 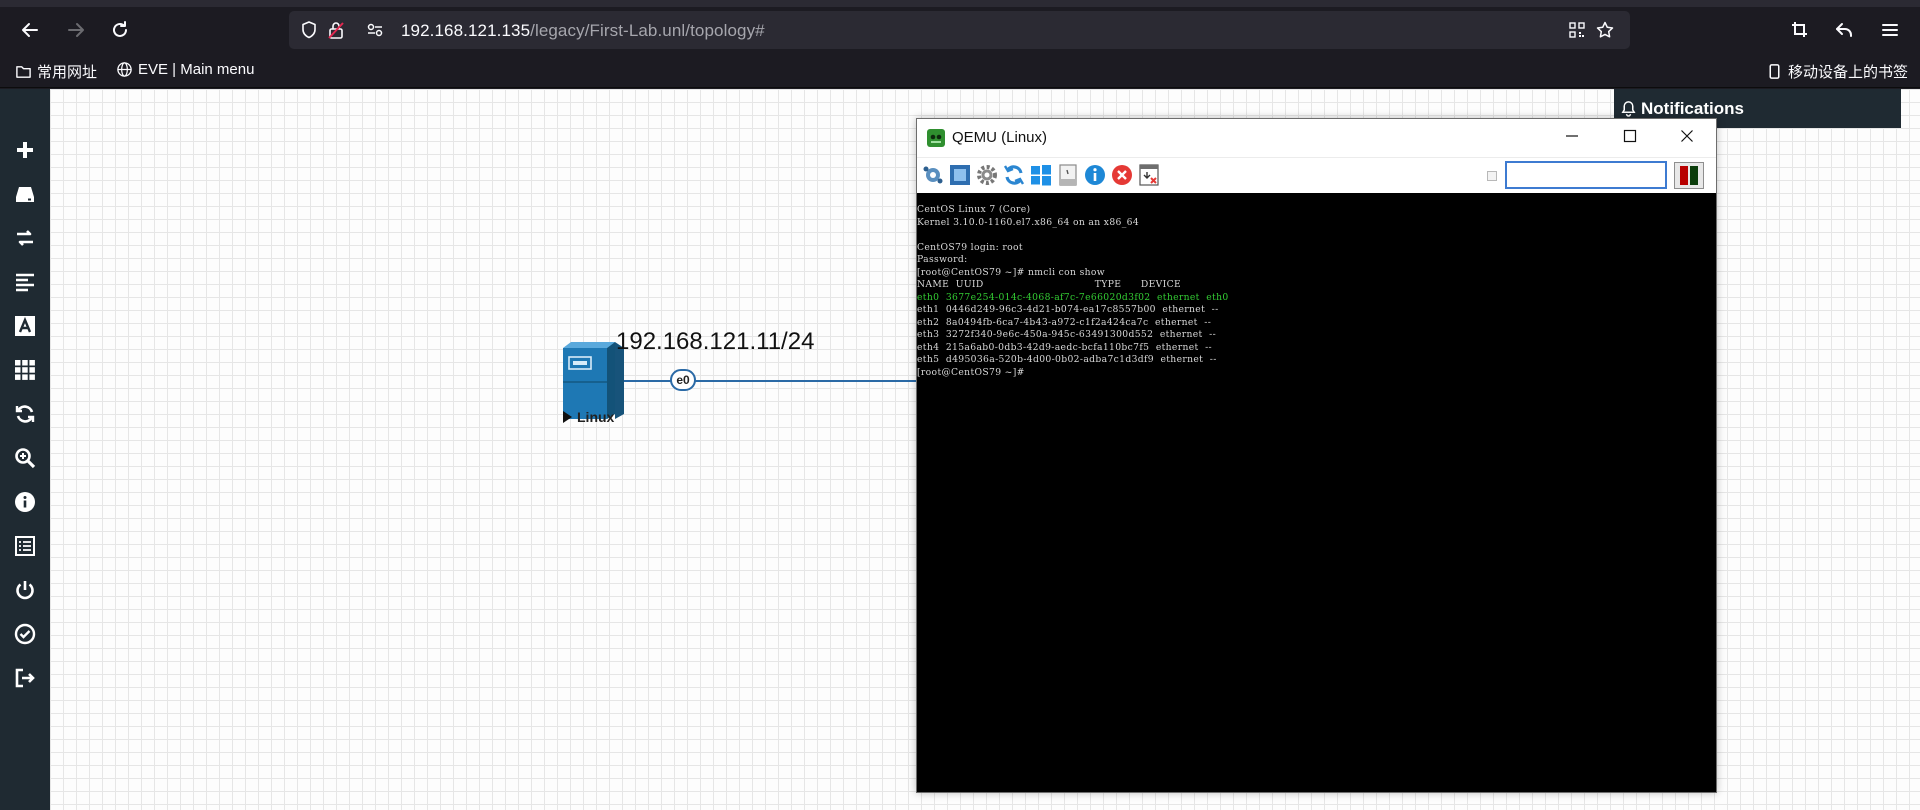 What do you see at coordinates (466, 30) in the screenshot?
I see `url-host: 192.168.121.135` at bounding box center [466, 30].